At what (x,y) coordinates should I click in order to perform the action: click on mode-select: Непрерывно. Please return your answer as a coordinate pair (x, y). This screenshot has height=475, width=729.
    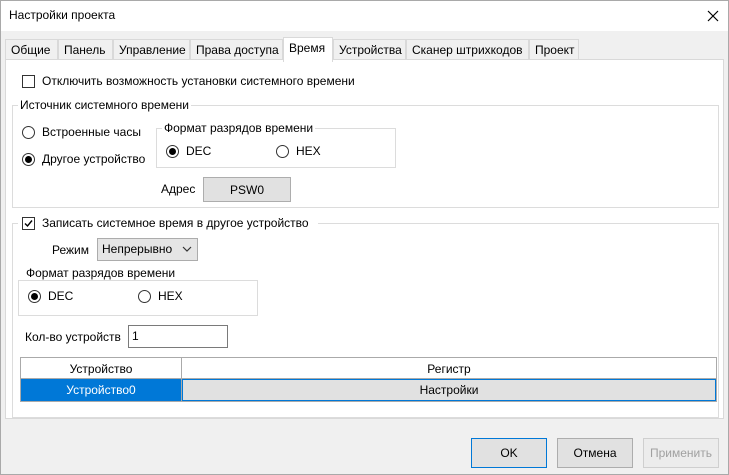
    Looking at the image, I should click on (147, 249).